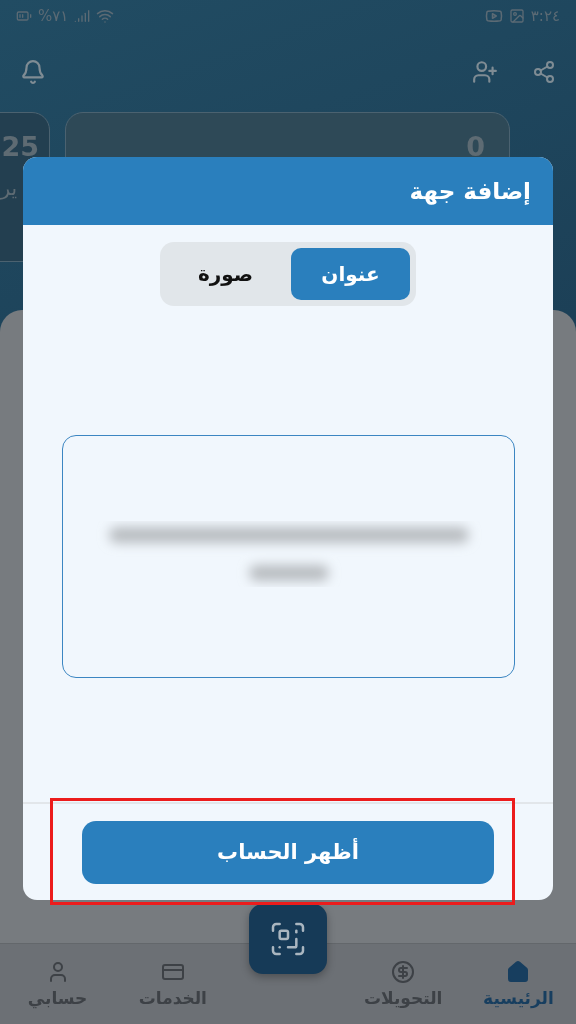  Describe the element at coordinates (8, 188) in the screenshot. I see `card-caption: ير` at that location.